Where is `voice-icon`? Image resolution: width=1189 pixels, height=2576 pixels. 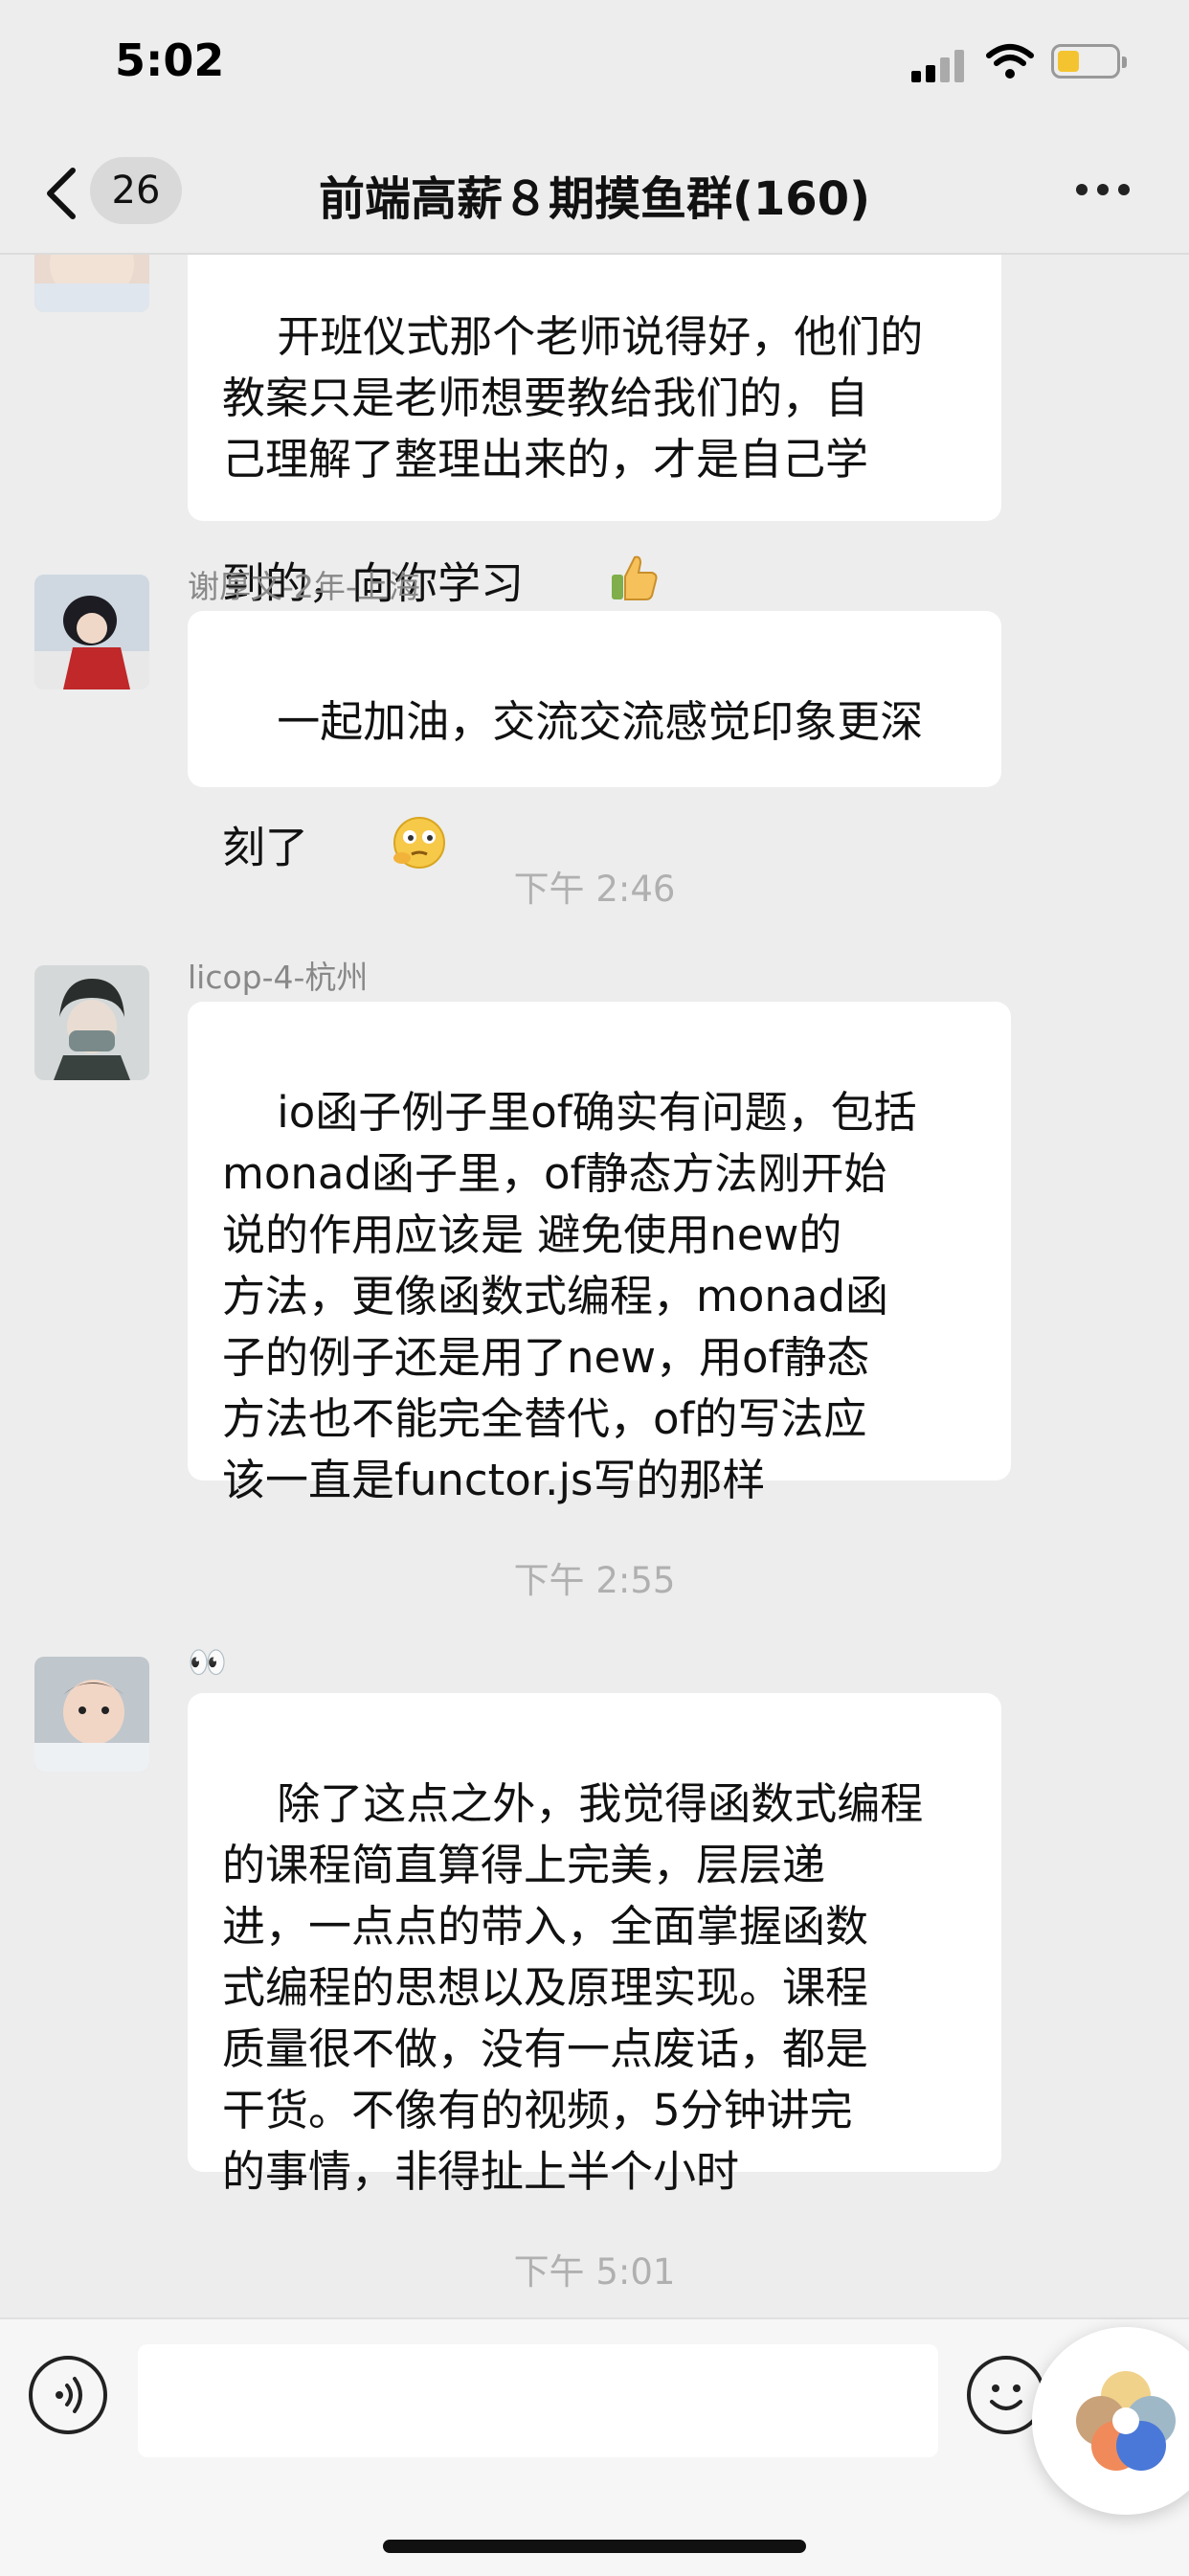 voice-icon is located at coordinates (68, 2395).